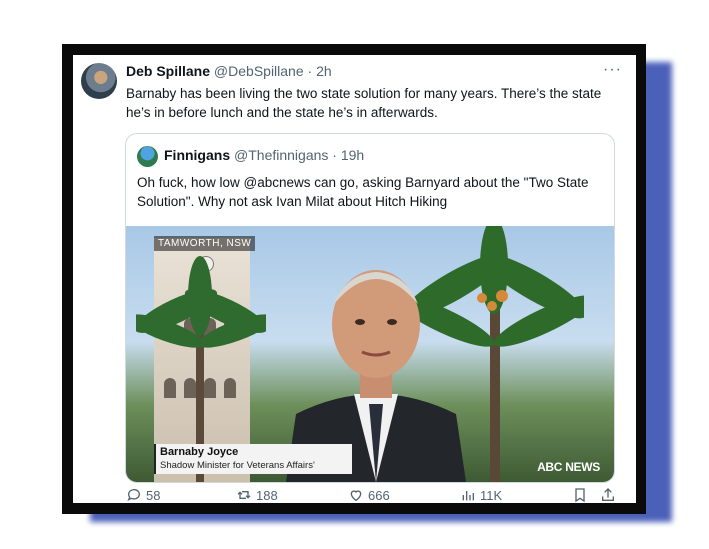  Describe the element at coordinates (205, 243) in the screenshot. I see `location-caption: TAMWORTH, NSW` at that location.